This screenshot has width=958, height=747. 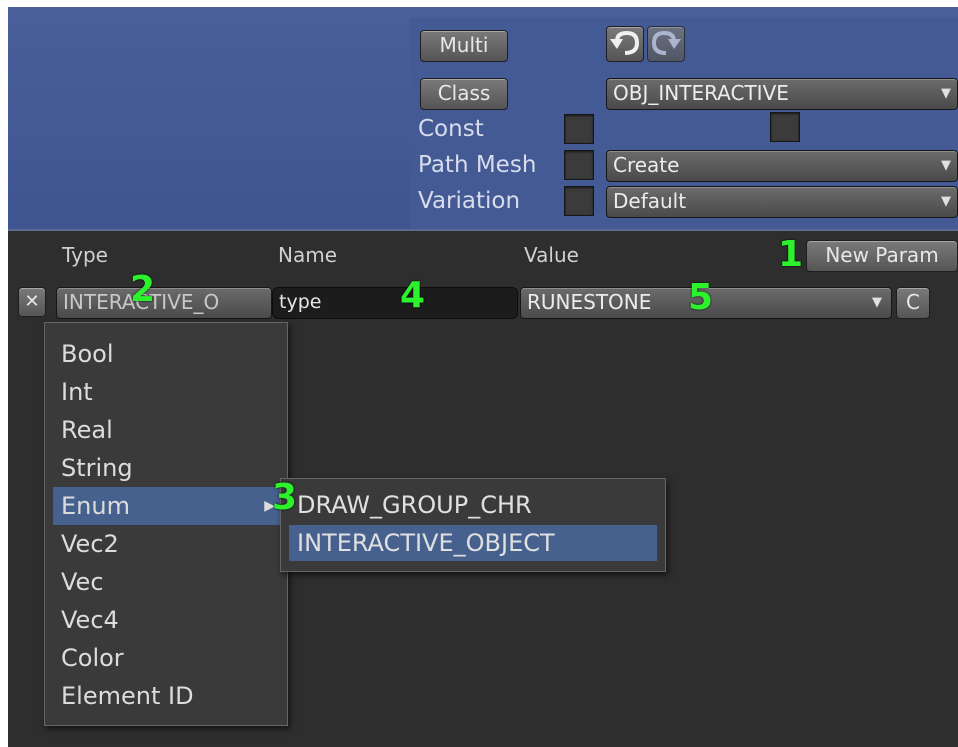 What do you see at coordinates (701, 93) in the screenshot?
I see `class-dropdown-value: OBJ_INTERACTIVE` at bounding box center [701, 93].